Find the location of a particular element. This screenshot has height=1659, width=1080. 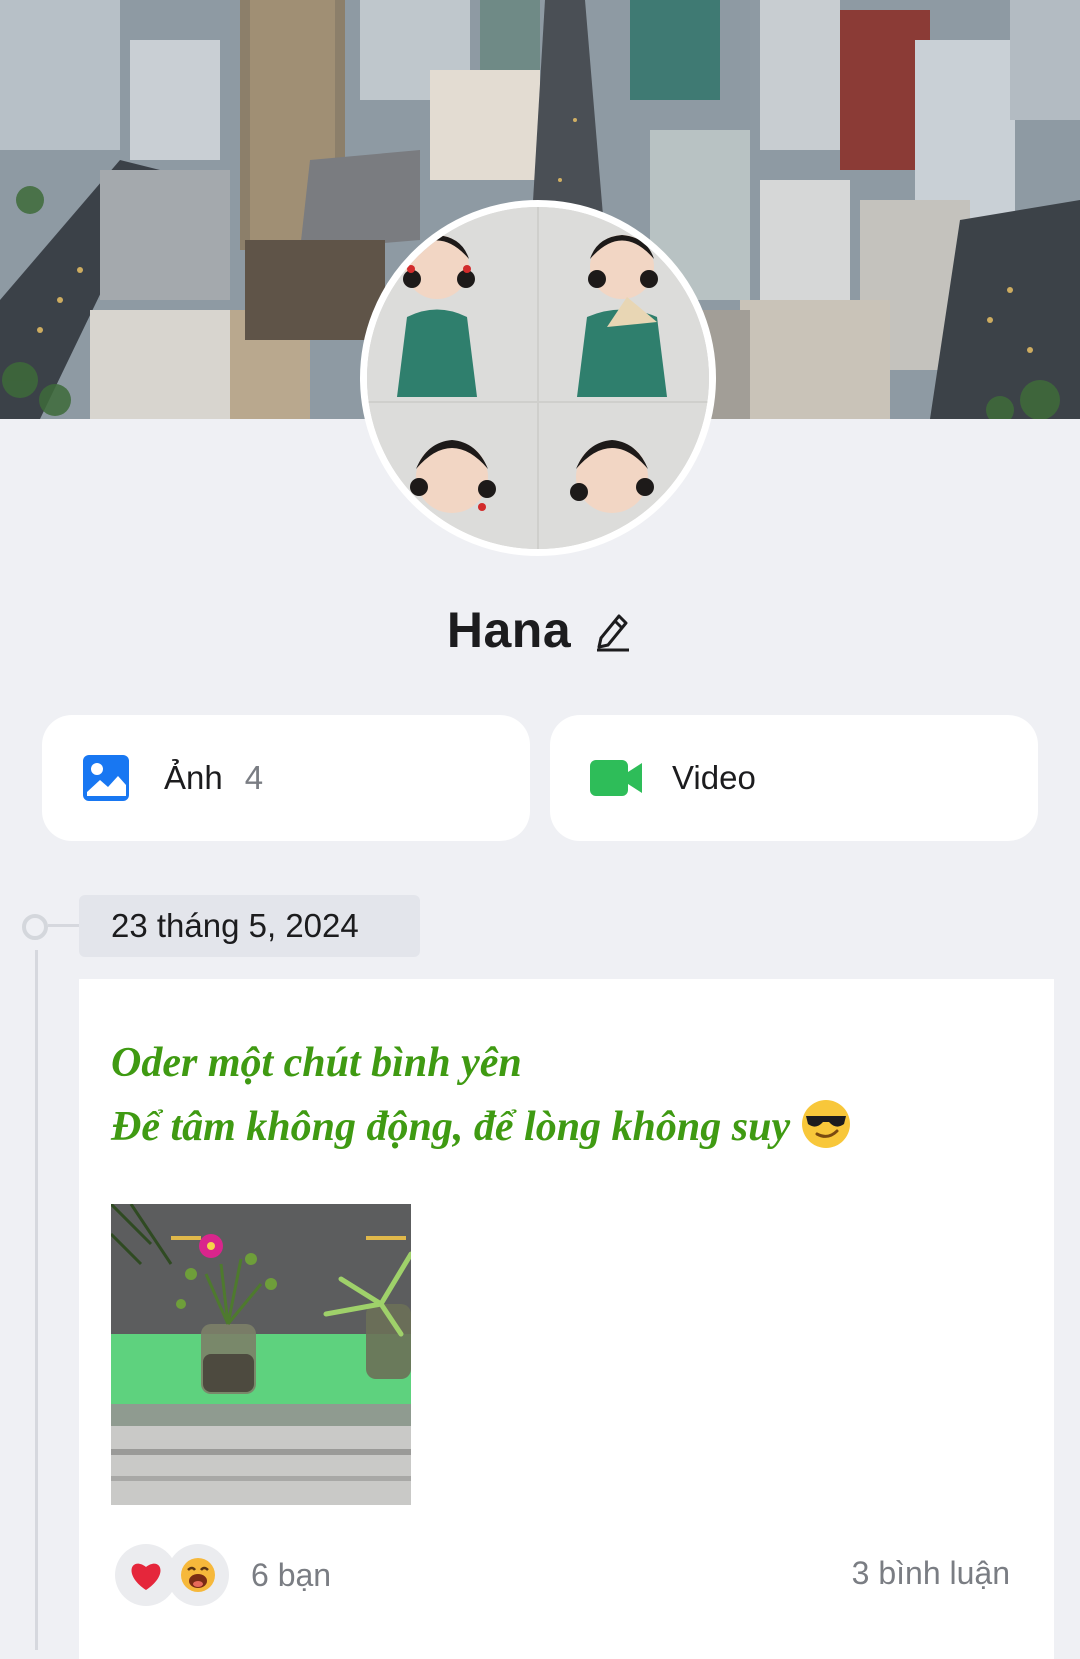

photos-count: 4 is located at coordinates (254, 777).